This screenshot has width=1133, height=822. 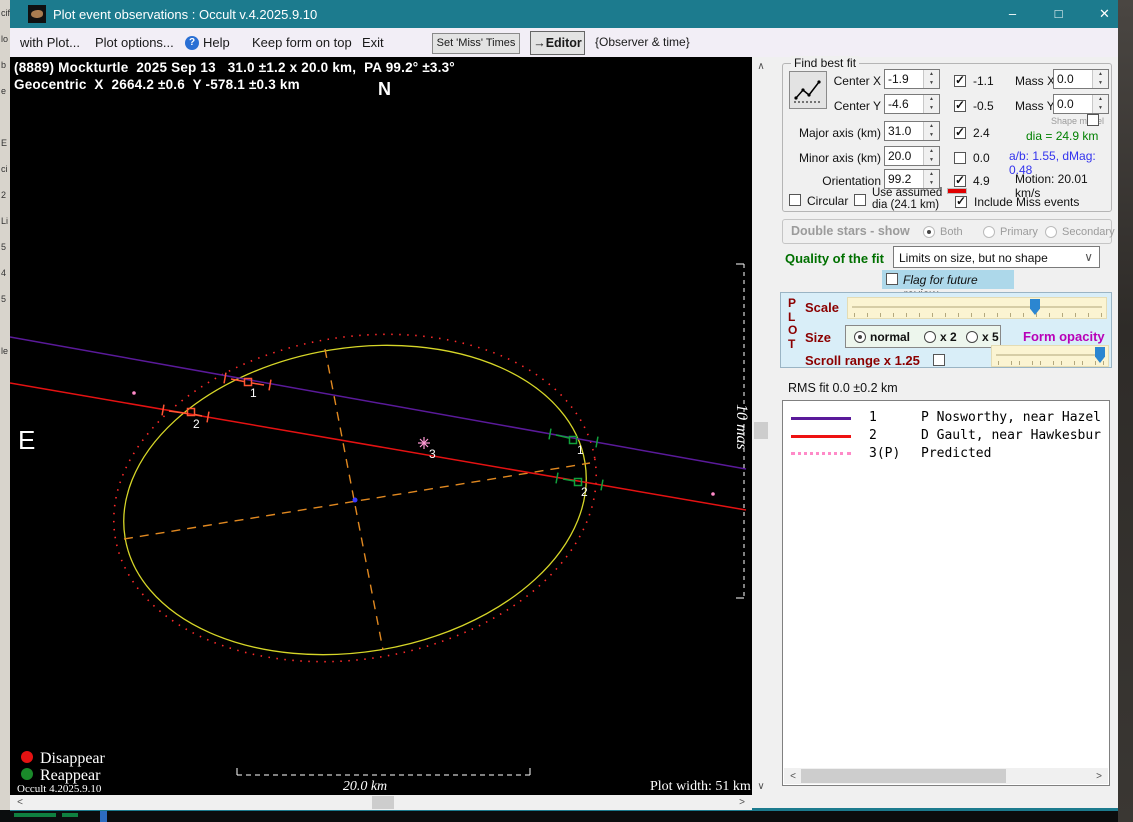 I want to click on scale-slider, so click(x=977, y=308).